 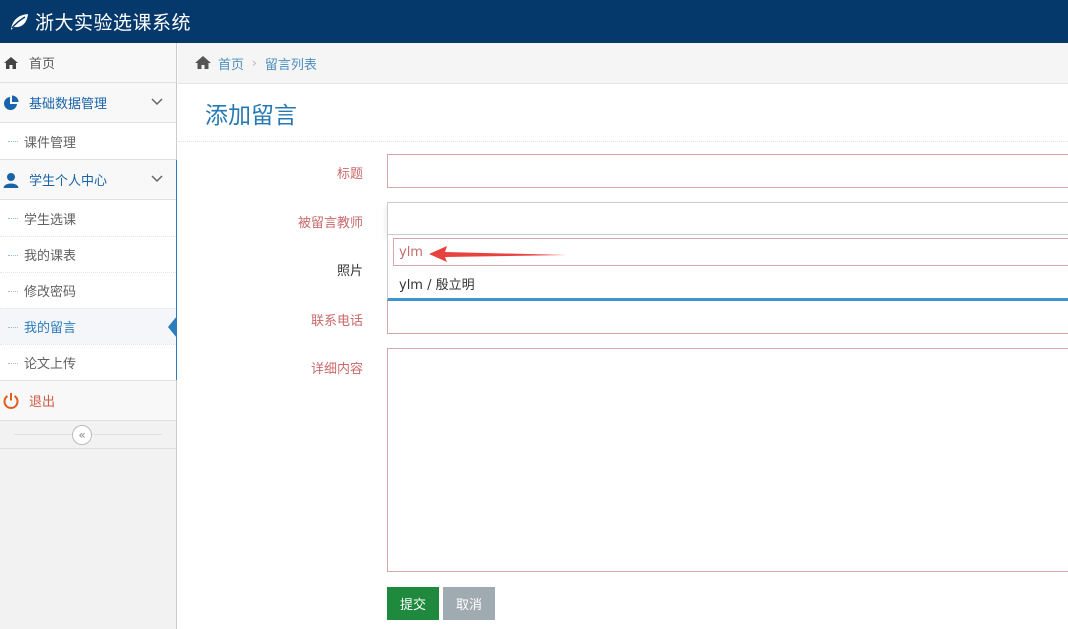 What do you see at coordinates (336, 369) in the screenshot?
I see `content-label: 详细内容` at bounding box center [336, 369].